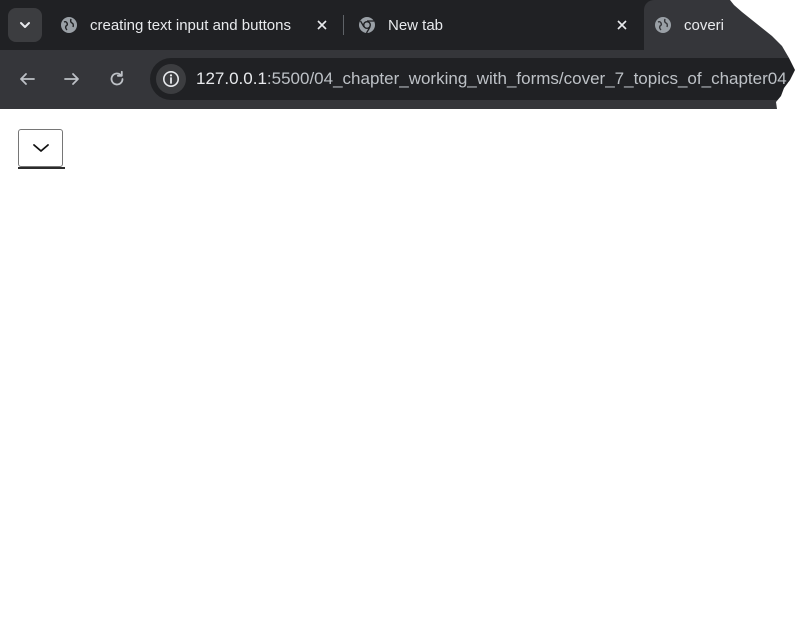 Image resolution: width=796 pixels, height=617 pixels. I want to click on tab-covering-active: coveri, so click(720, 25).